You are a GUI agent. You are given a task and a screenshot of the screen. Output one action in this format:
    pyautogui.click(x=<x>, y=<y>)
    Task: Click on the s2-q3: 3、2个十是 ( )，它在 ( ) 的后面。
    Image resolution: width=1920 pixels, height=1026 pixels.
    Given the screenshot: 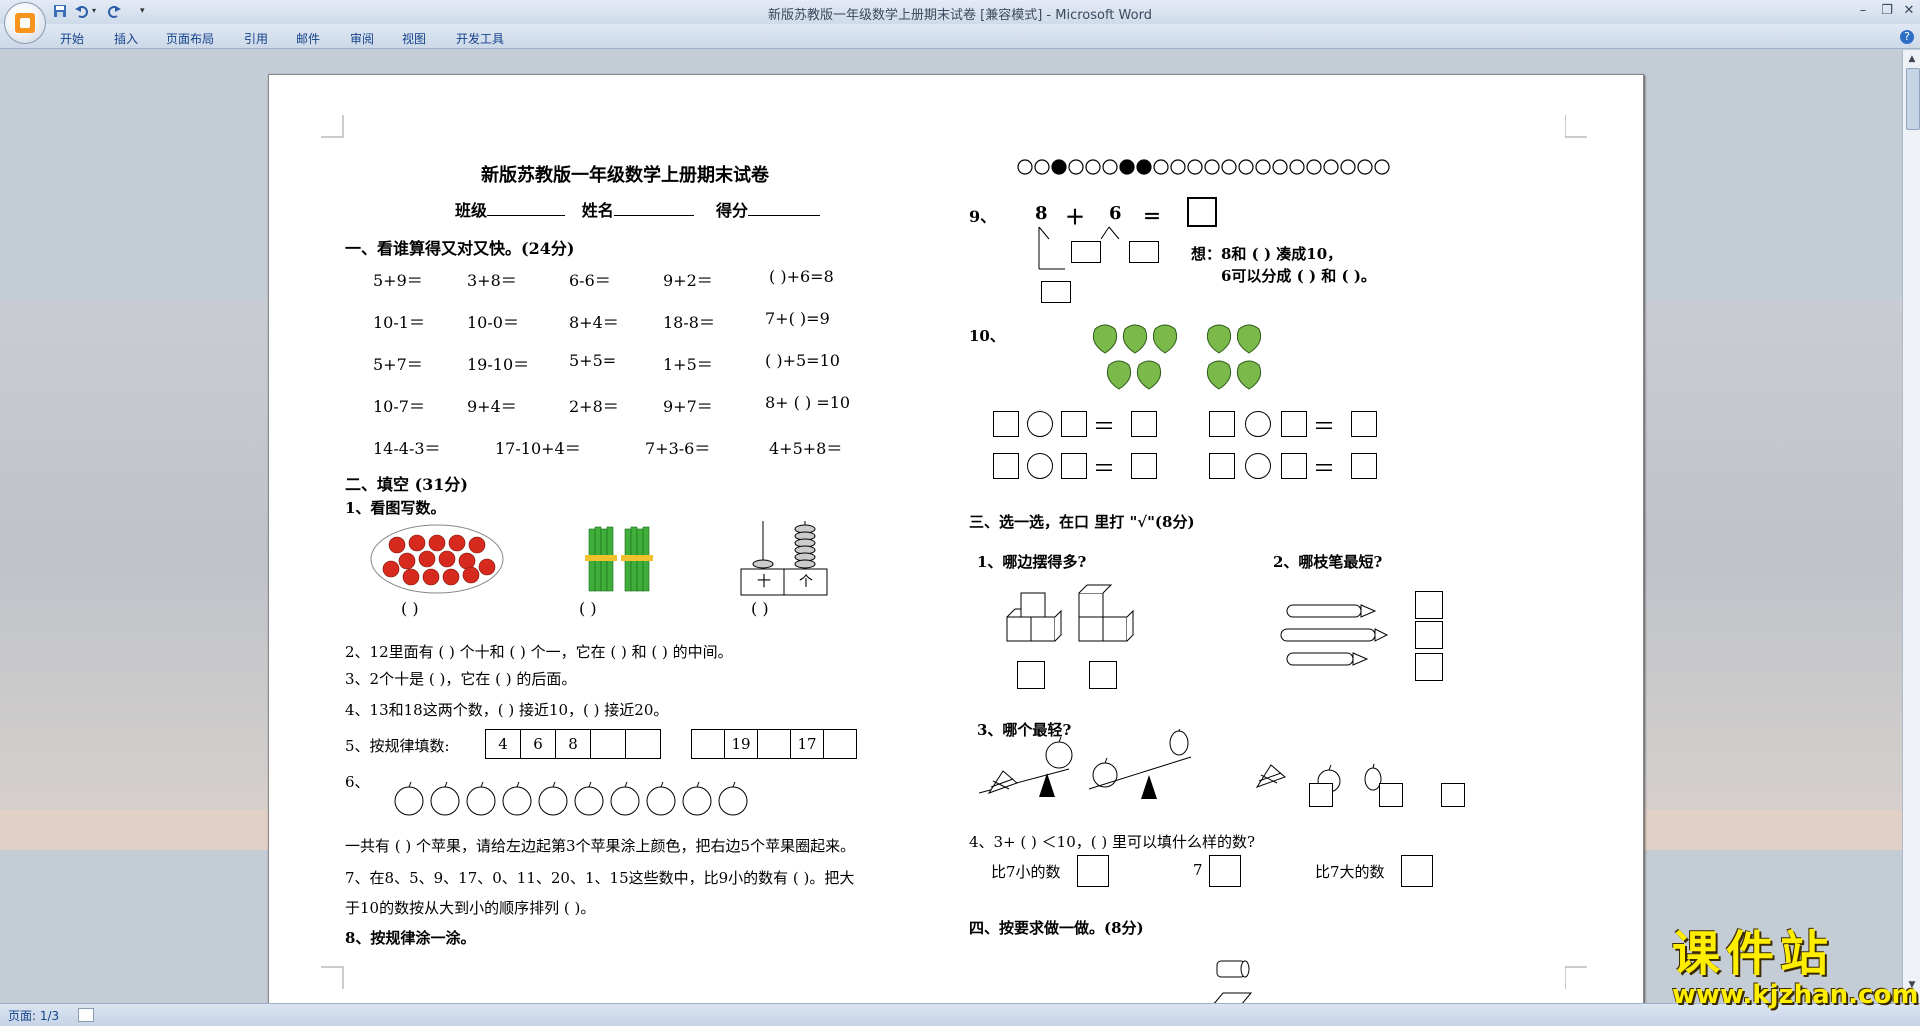 What is the action you would take?
    pyautogui.click(x=461, y=679)
    